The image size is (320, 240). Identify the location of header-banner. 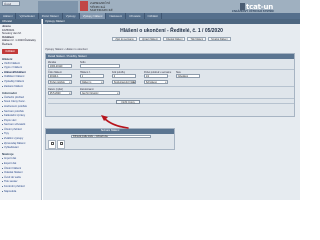
(58, 7).